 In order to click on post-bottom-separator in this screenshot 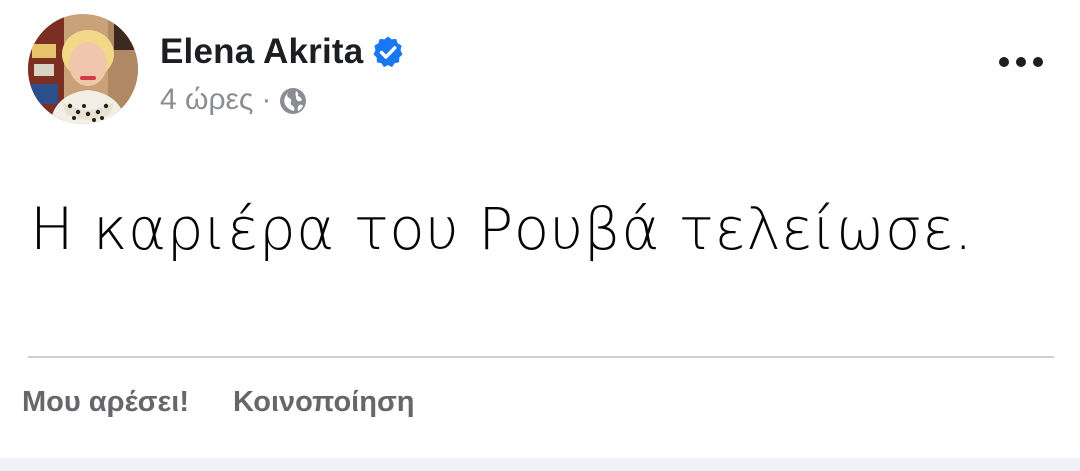, I will do `click(540, 464)`.